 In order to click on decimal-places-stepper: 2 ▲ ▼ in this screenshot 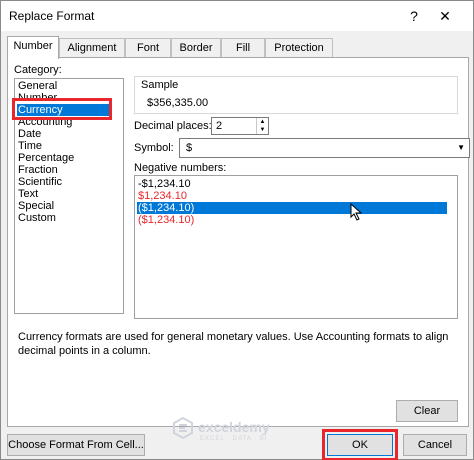, I will do `click(240, 126)`.